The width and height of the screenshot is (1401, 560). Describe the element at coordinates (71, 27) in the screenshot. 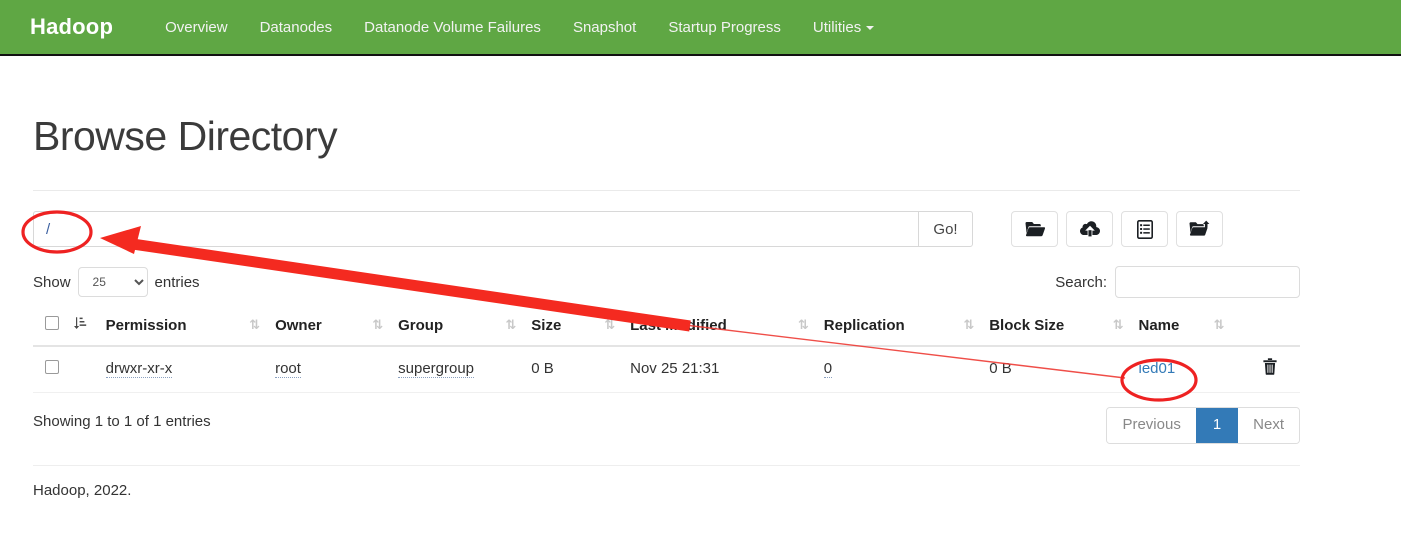

I see `brand-logo: Hadoop` at that location.